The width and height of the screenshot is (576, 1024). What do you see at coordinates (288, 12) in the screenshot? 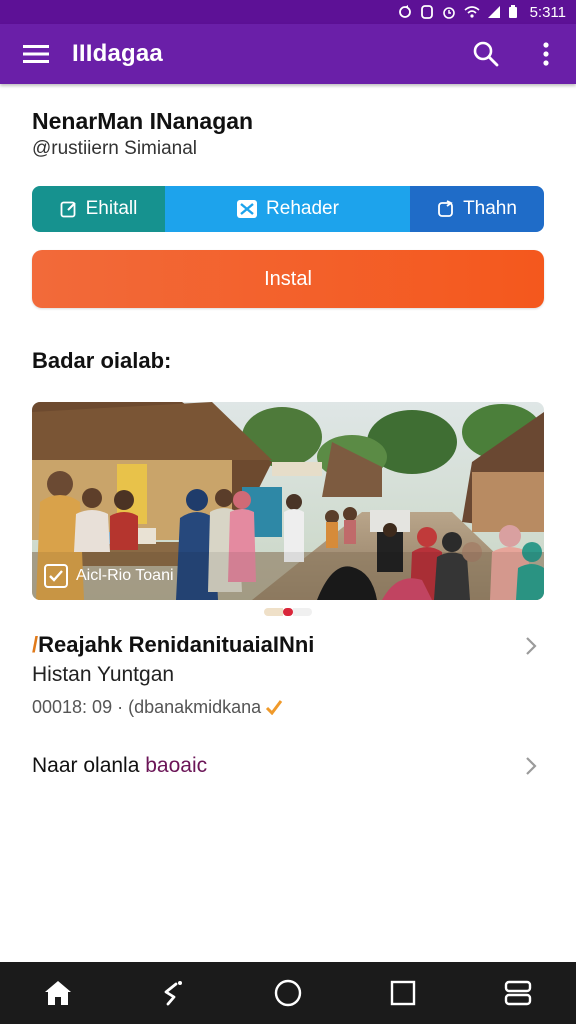
I see `status-bar: 5:311` at bounding box center [288, 12].